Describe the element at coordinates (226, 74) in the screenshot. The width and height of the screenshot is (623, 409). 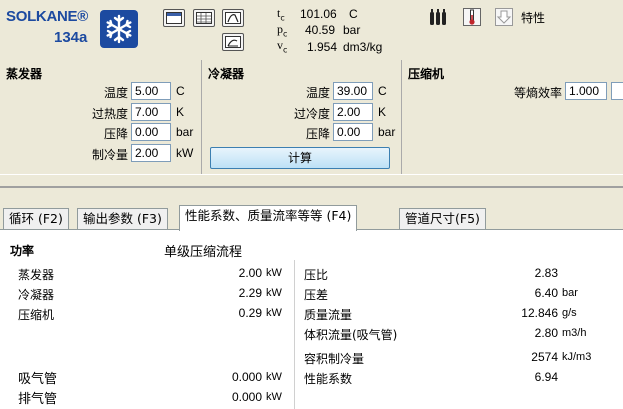
I see `condenser-title: 冷凝器` at that location.